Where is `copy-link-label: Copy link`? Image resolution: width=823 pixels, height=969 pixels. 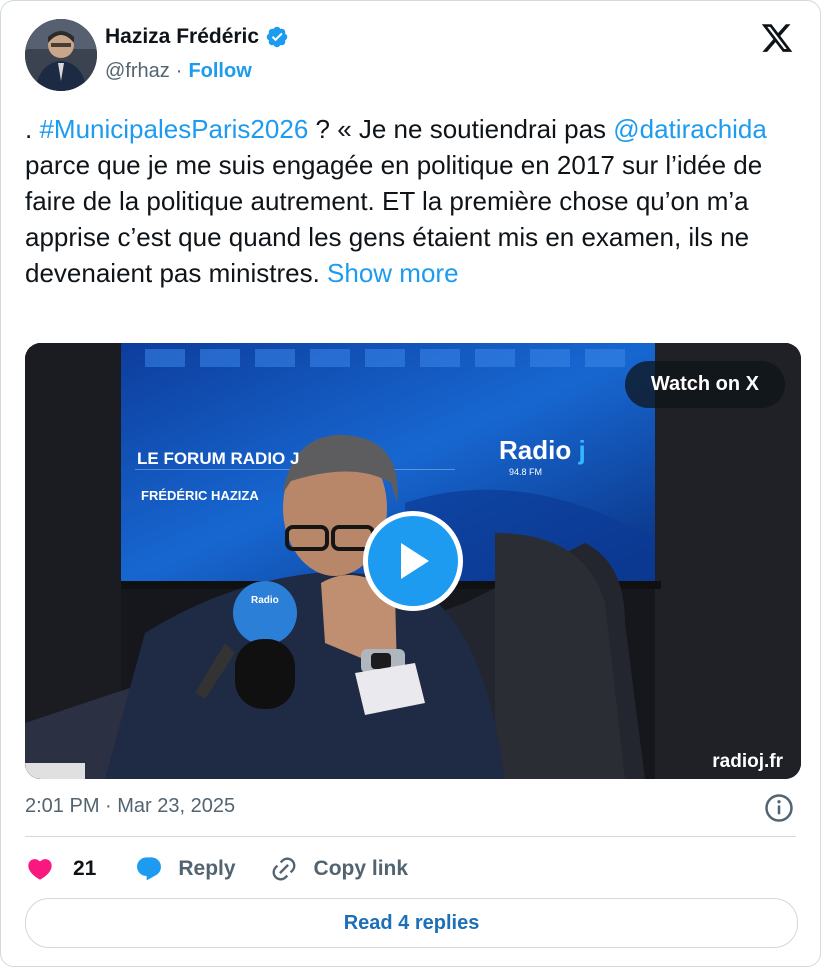 copy-link-label: Copy link is located at coordinates (361, 868).